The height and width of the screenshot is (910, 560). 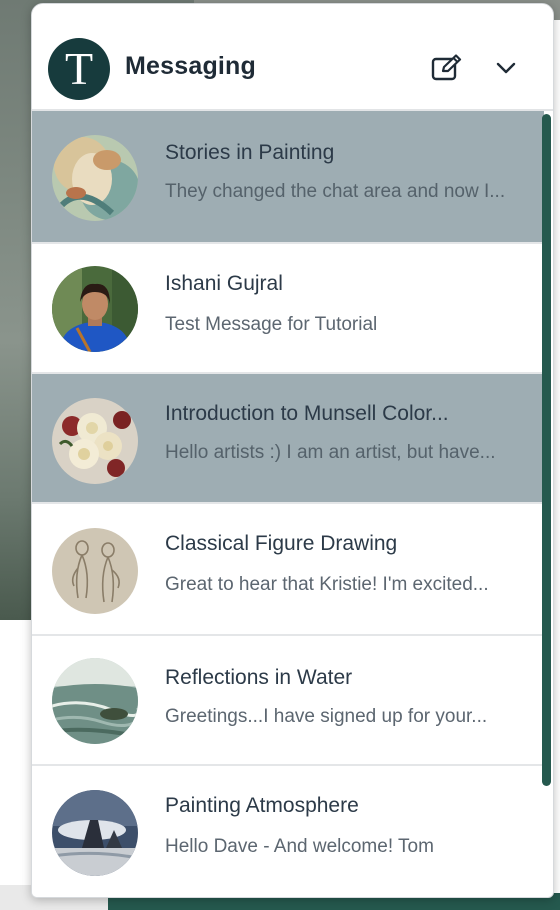 What do you see at coordinates (271, 324) in the screenshot?
I see `conversation-preview: Test Message for Tutorial` at bounding box center [271, 324].